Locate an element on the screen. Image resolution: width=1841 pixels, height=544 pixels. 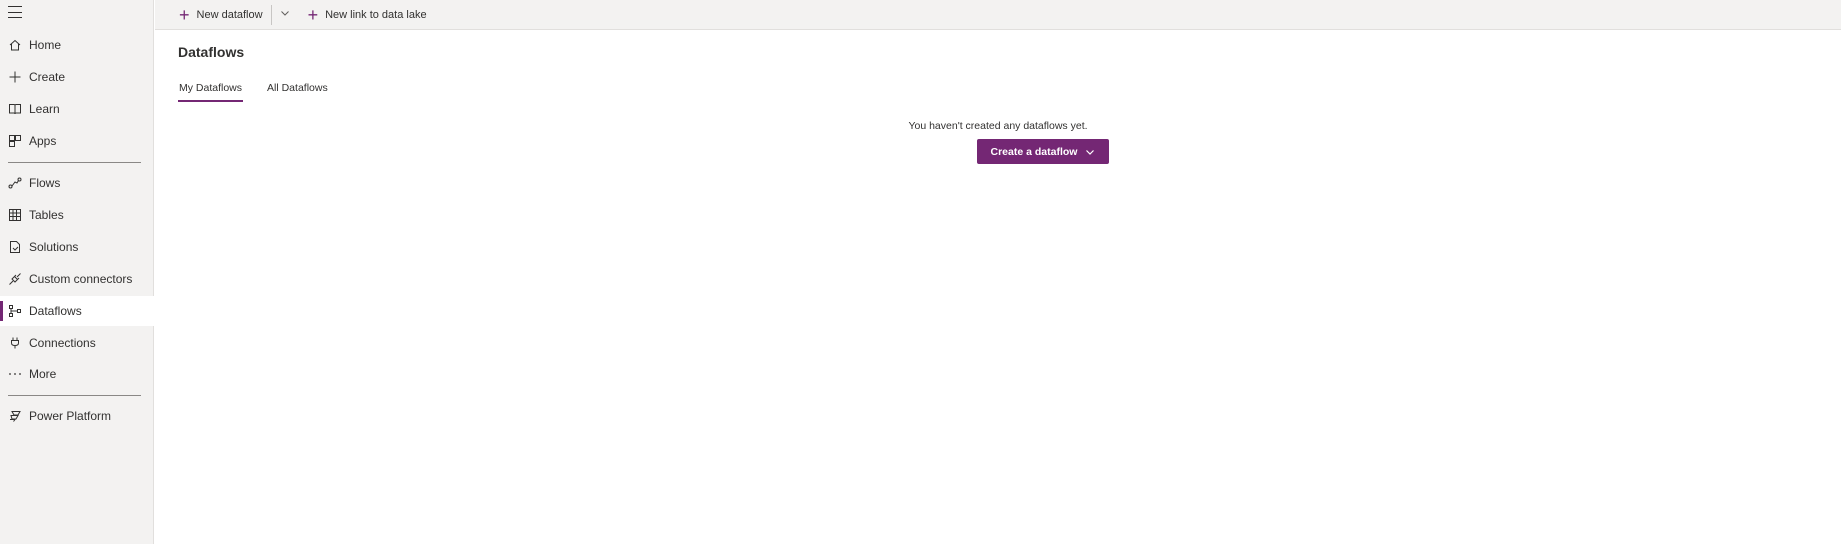
plug-icon is located at coordinates (15, 343).